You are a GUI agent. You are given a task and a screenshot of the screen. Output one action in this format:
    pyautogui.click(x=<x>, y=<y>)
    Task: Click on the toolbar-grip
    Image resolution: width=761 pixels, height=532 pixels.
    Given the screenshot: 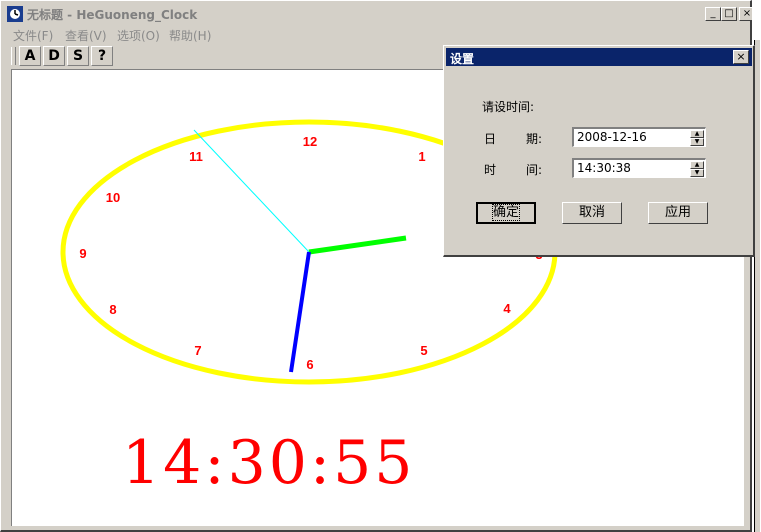 What is the action you would take?
    pyautogui.click(x=13, y=56)
    